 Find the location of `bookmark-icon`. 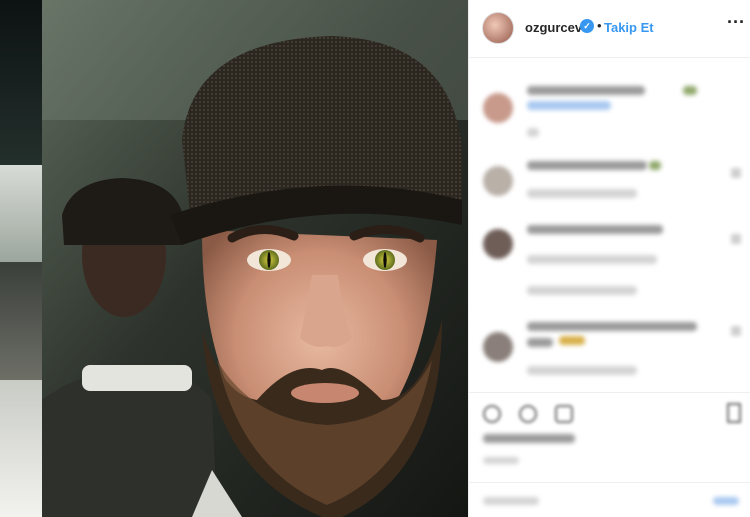

bookmark-icon is located at coordinates (734, 413).